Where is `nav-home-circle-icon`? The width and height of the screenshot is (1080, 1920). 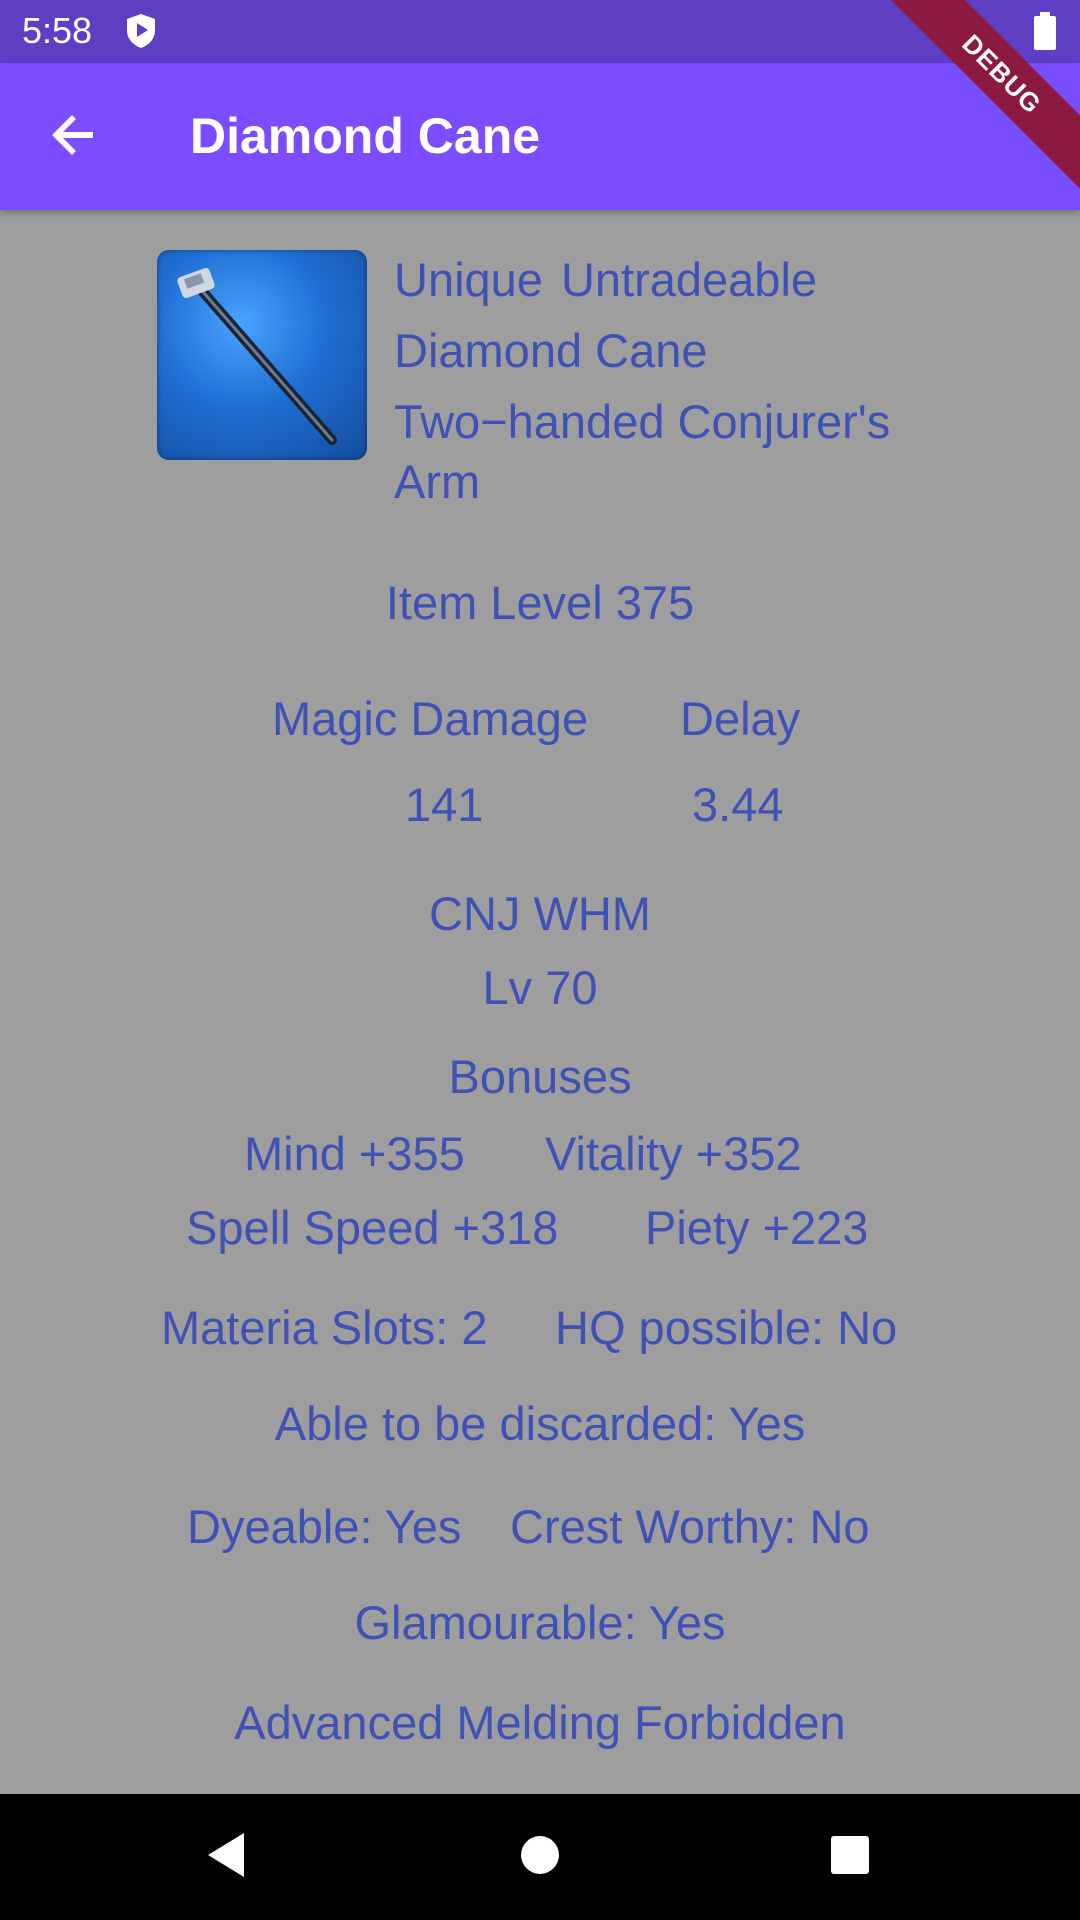
nav-home-circle-icon is located at coordinates (540, 1857).